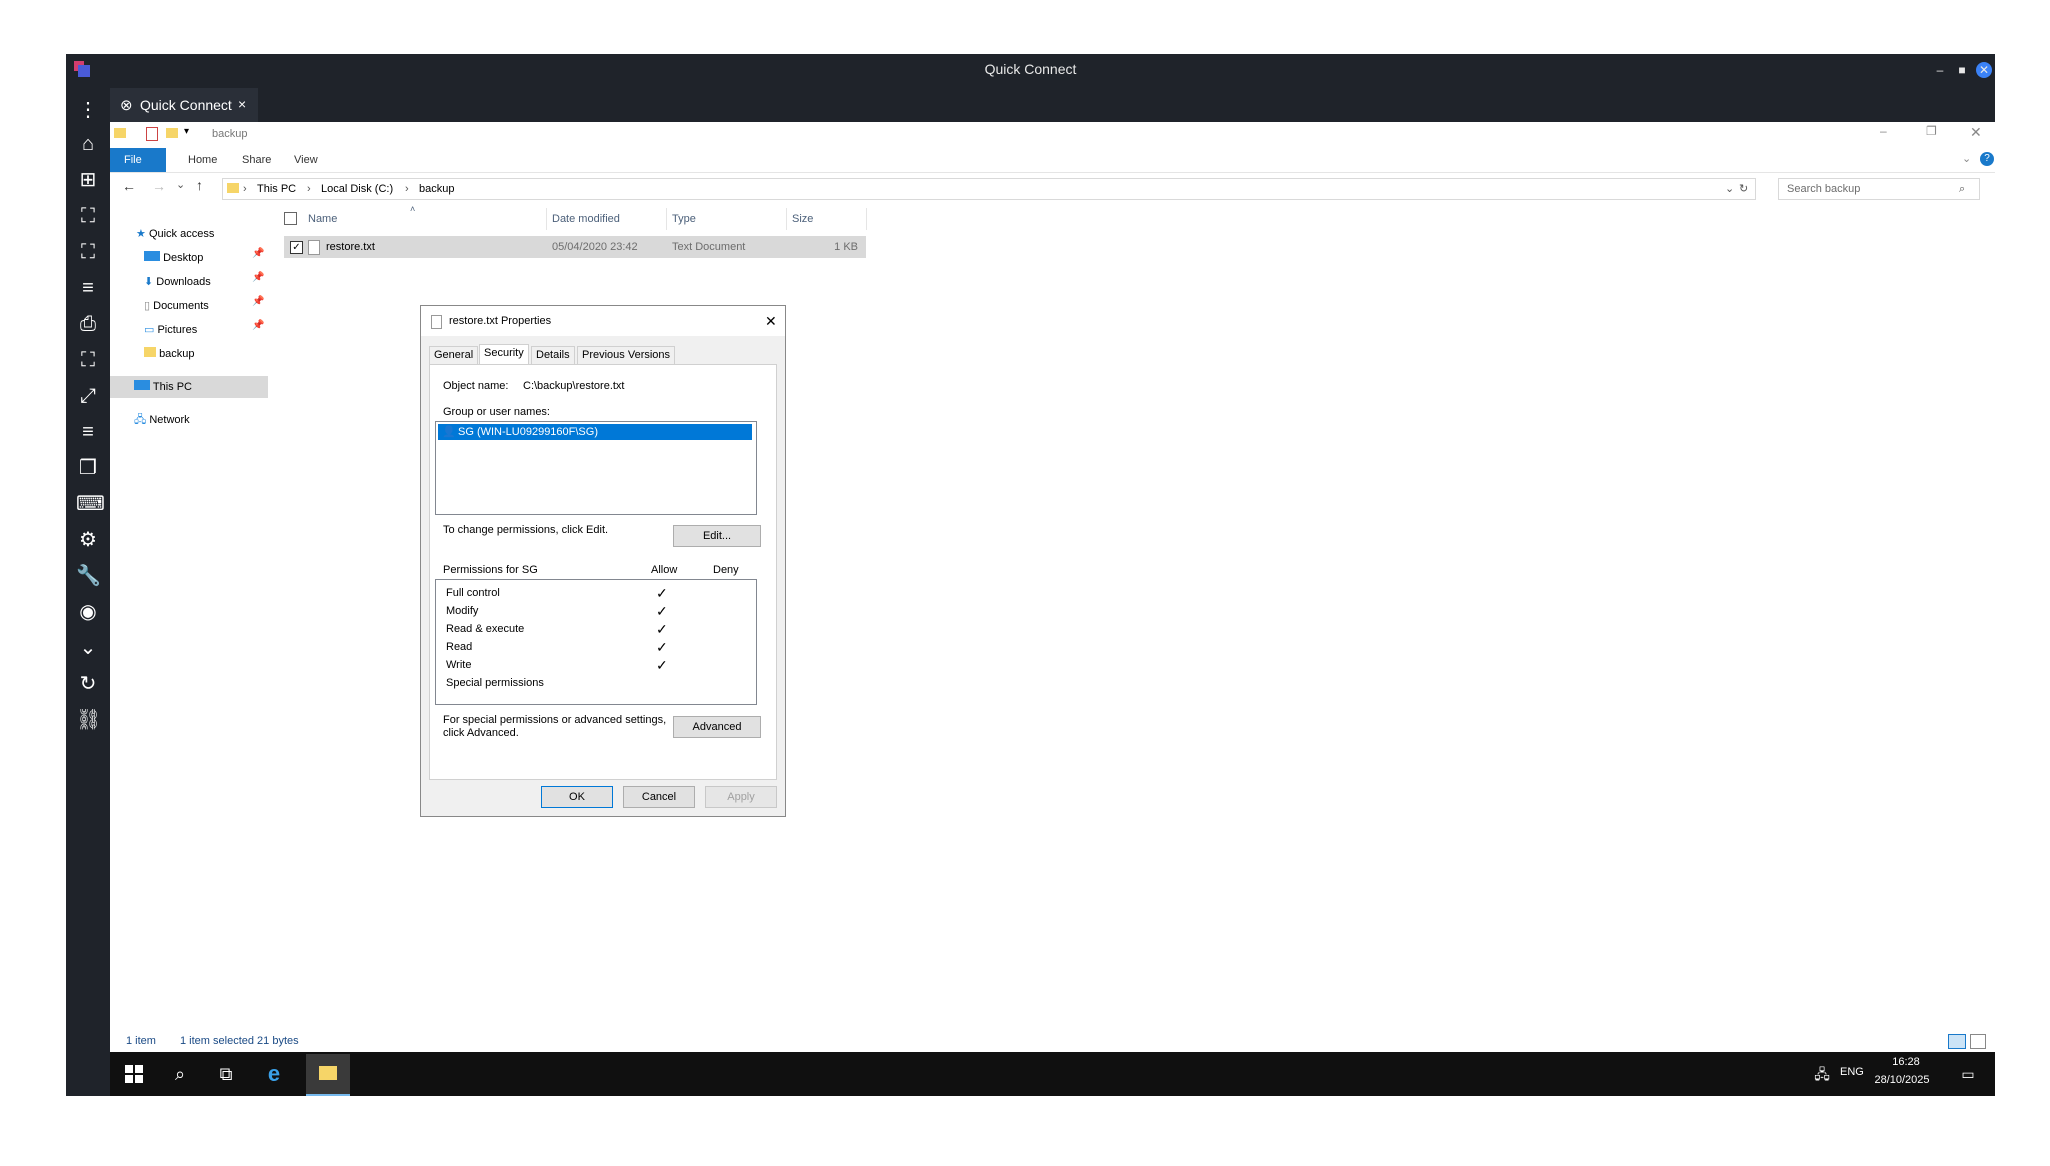 The image size is (2050, 1166). Describe the element at coordinates (88, 591) in the screenshot. I see `sidebar: ⋮ ⌂ ⊞ ⛶ ⛶ ≡ ⎙ ⛶ ⤢ ≡ ❐ ⌨ ⚙ 🔧 ◉ ⌄ ↻ ⛓` at that location.